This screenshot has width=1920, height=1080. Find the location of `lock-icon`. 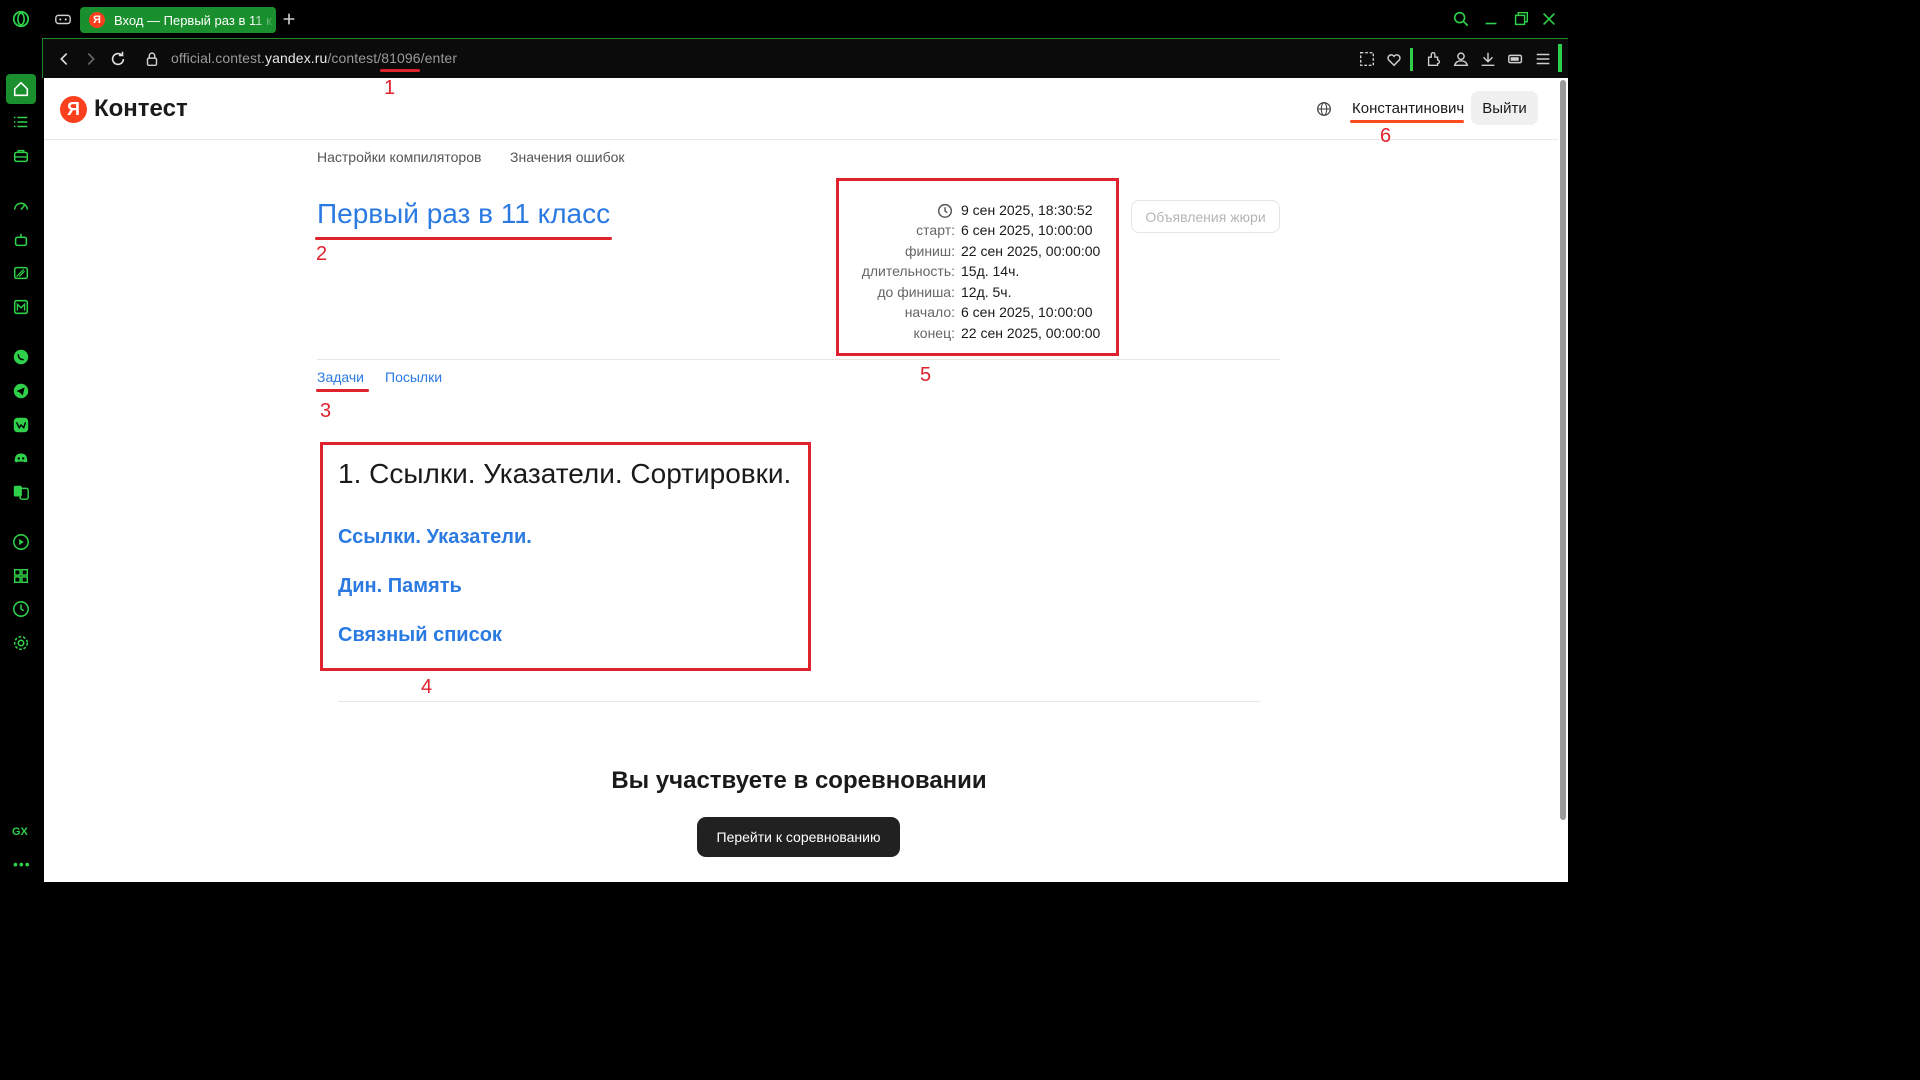

lock-icon is located at coordinates (152, 59).